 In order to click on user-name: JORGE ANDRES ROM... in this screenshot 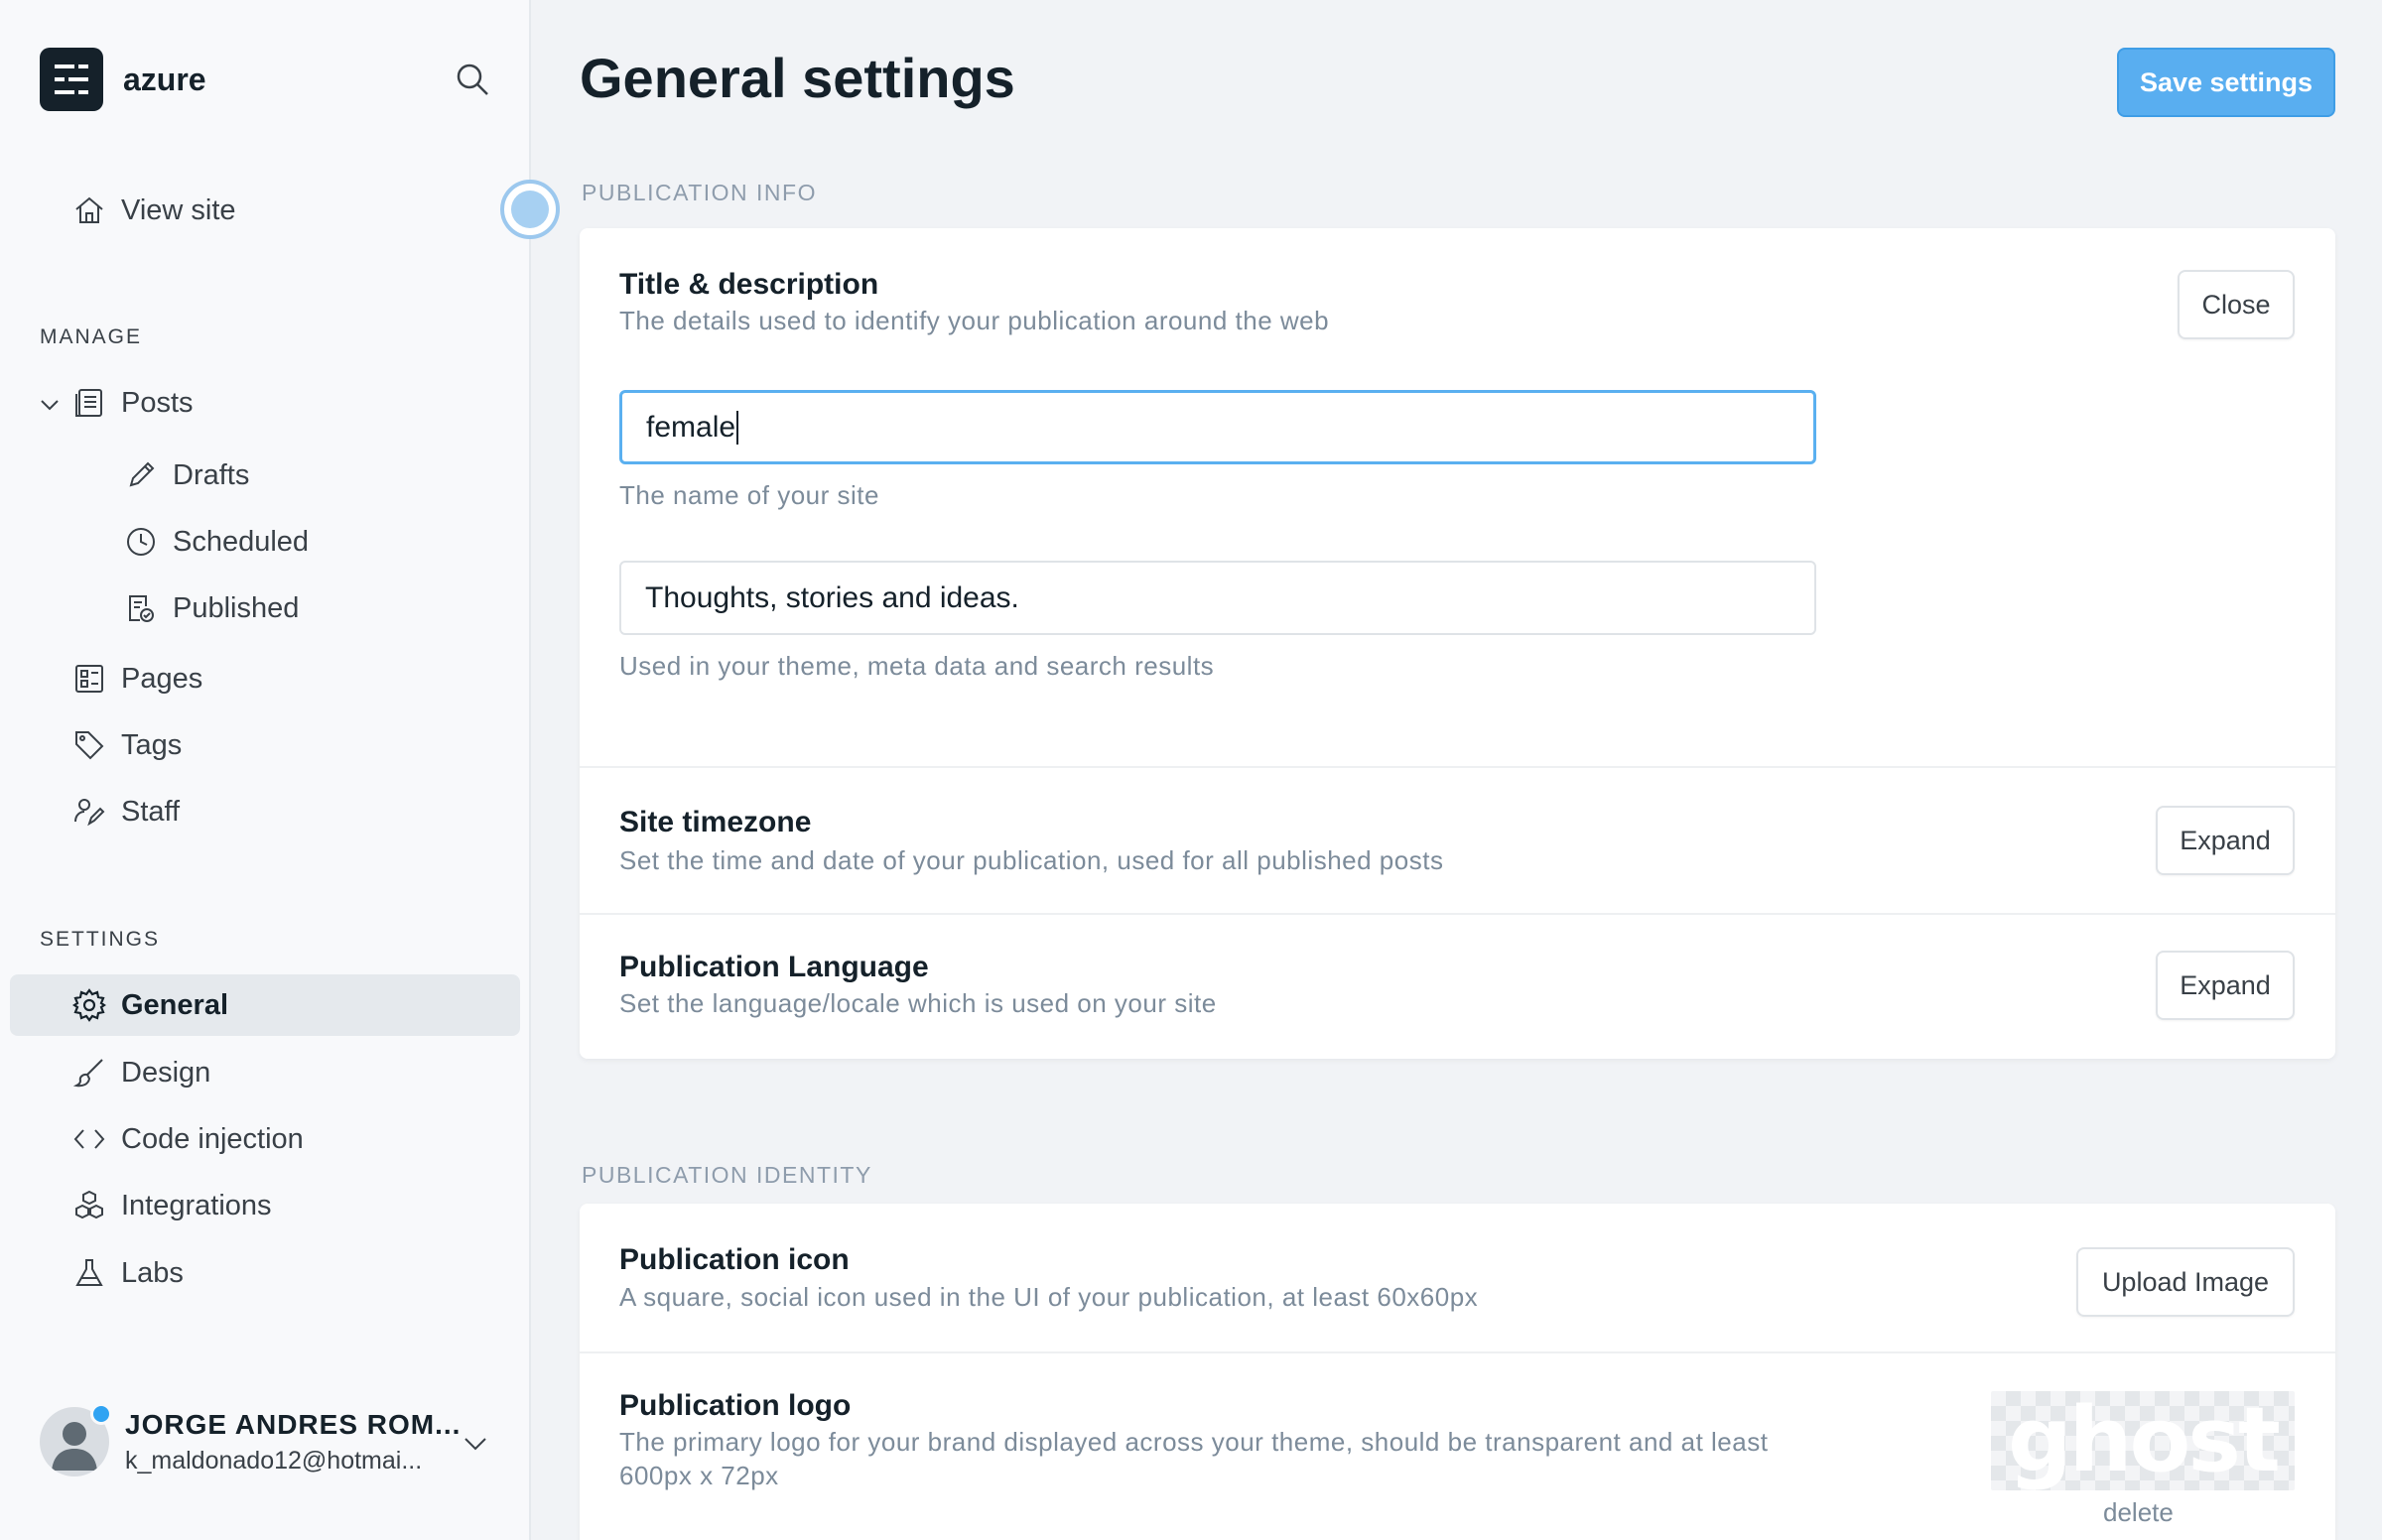, I will do `click(294, 1424)`.